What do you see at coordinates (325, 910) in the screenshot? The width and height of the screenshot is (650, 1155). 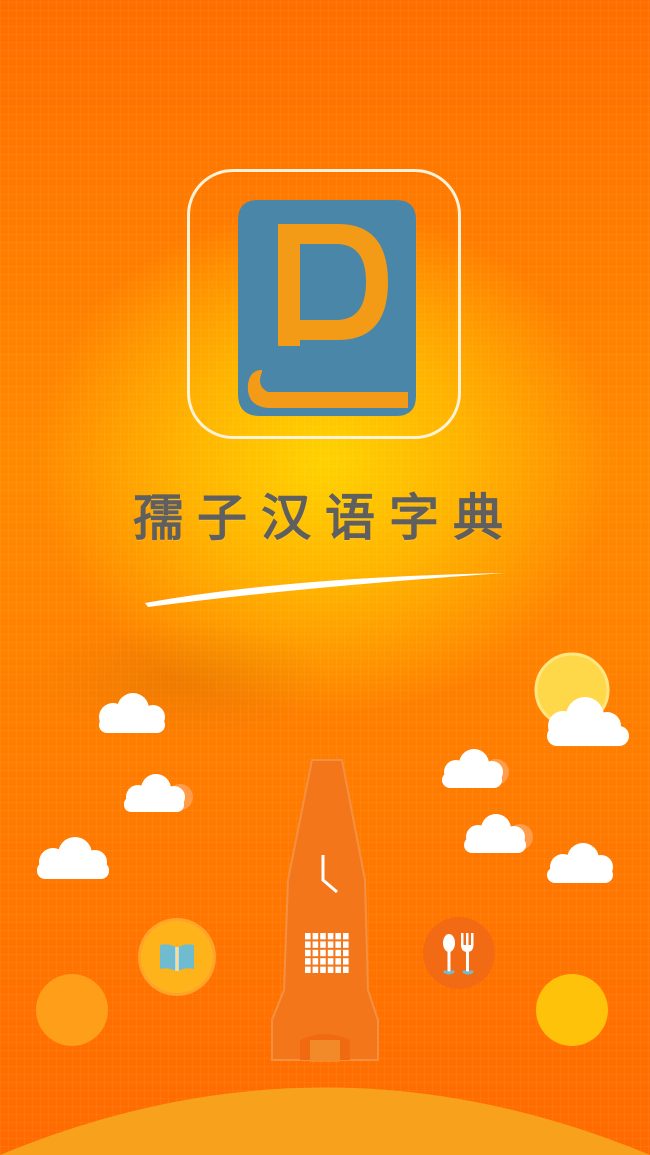 I see `rocket-tower-icon` at bounding box center [325, 910].